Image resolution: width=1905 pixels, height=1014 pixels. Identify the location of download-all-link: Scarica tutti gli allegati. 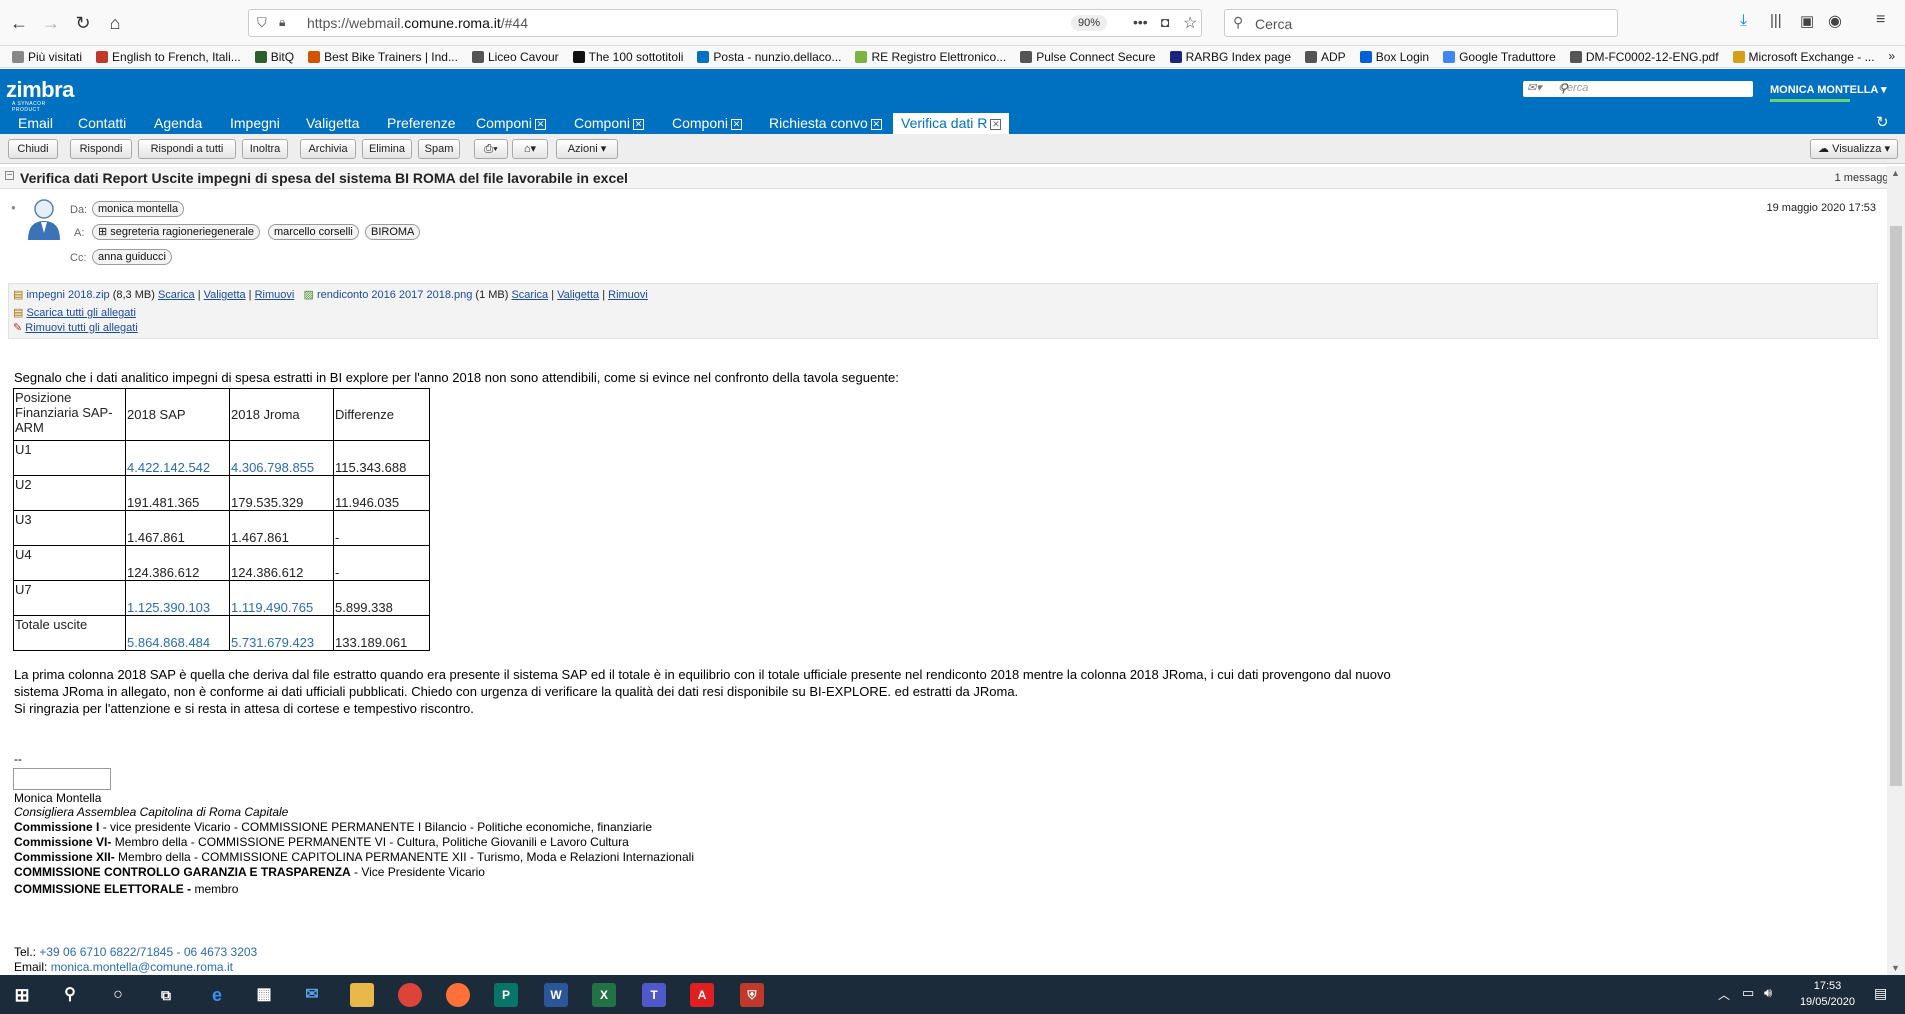
(80, 313).